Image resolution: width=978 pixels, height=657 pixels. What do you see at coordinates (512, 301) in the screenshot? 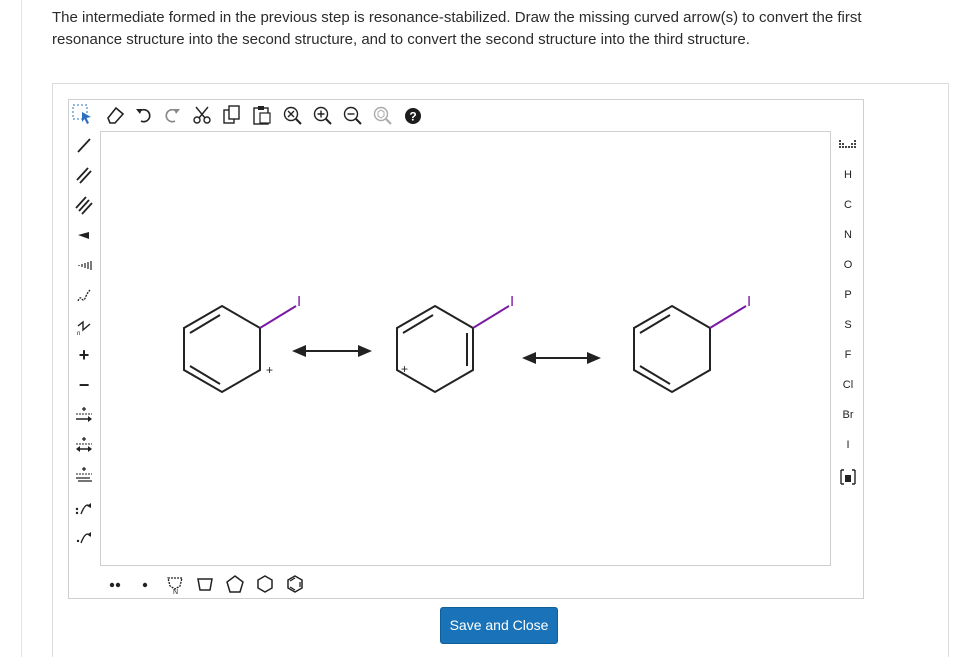
I see `iodine-label-2: I` at bounding box center [512, 301].